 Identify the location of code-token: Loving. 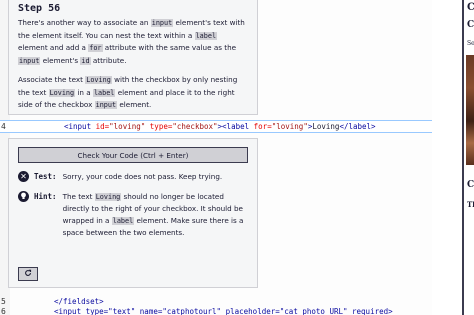
(326, 126).